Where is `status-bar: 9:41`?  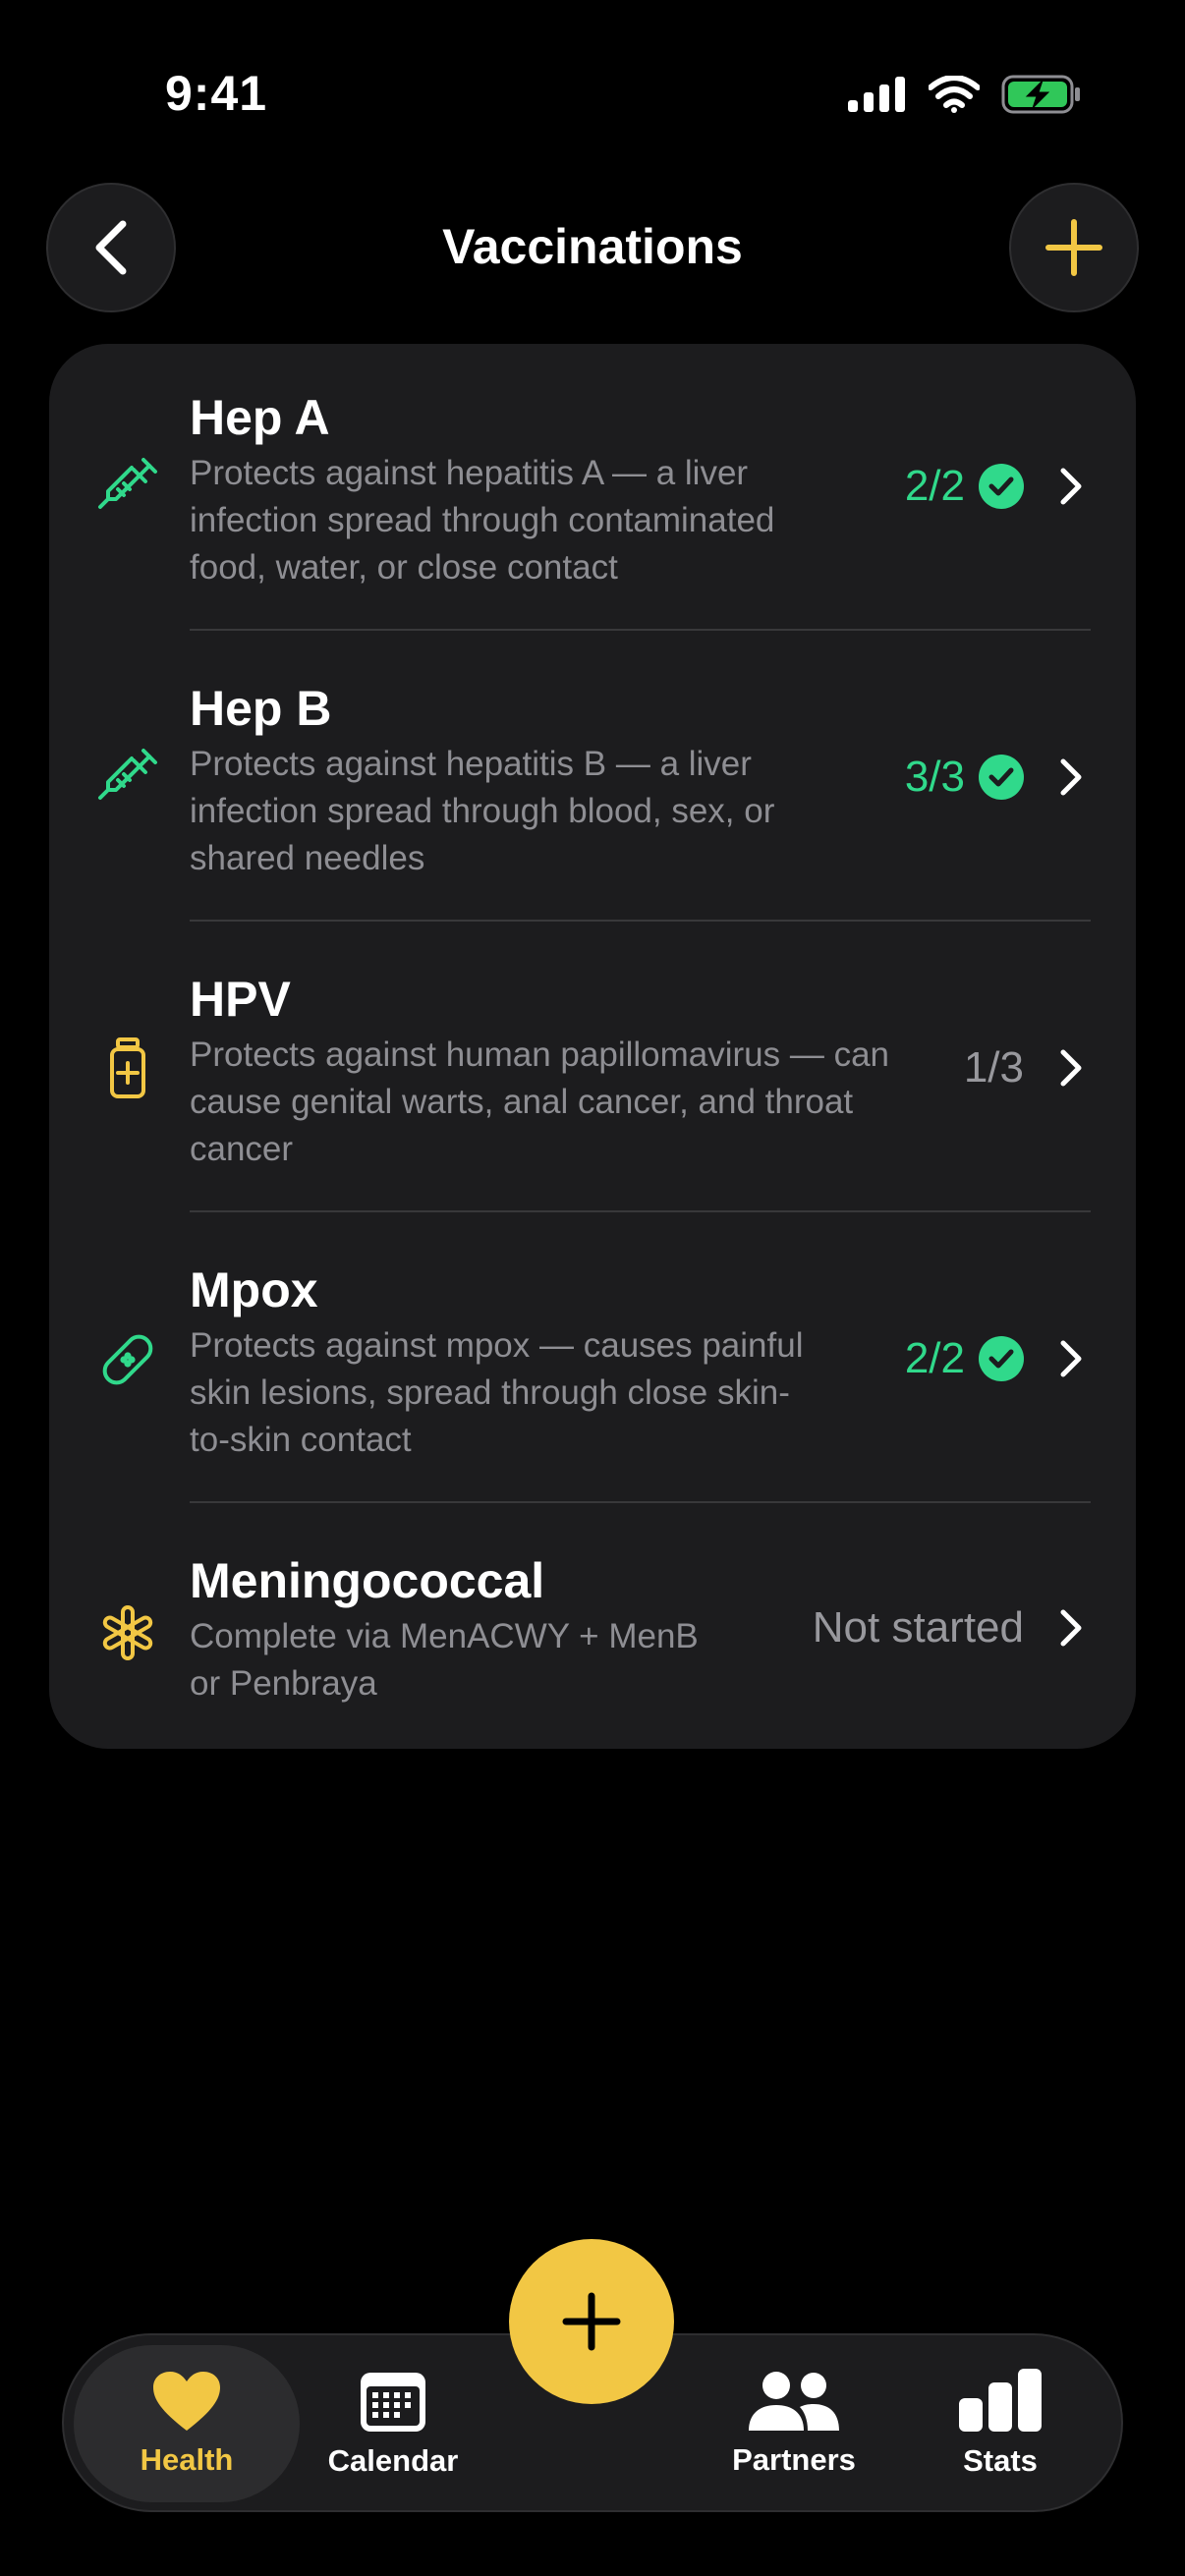
status-bar: 9:41 is located at coordinates (592, 93).